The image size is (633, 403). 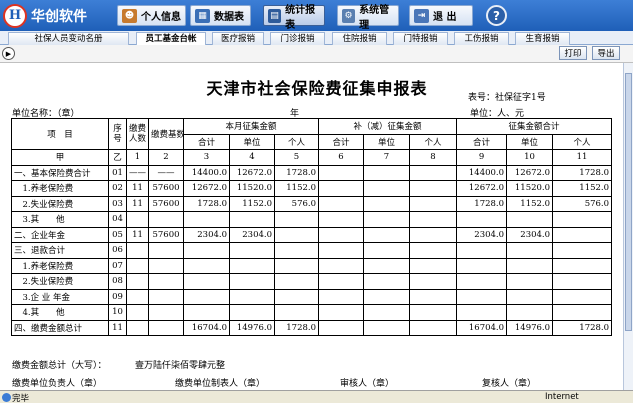 What do you see at coordinates (60, 188) in the screenshot?
I see `row-item-label: 1.养老保险费` at bounding box center [60, 188].